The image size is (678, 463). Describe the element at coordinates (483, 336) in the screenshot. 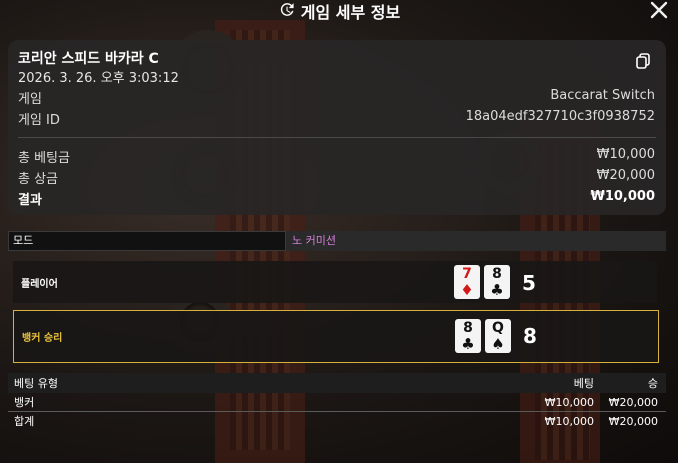

I see `banker-cards: 8 ♣ Q ♠` at that location.